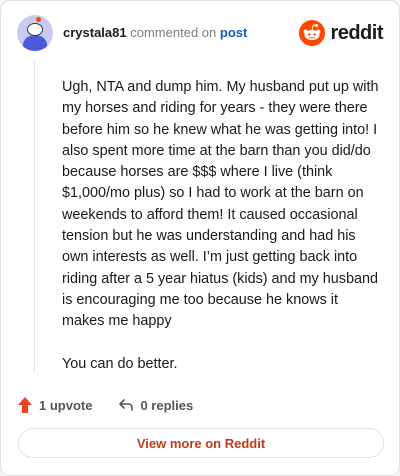 The width and height of the screenshot is (400, 476). What do you see at coordinates (356, 32) in the screenshot?
I see `reddit-wordmark: reddit` at bounding box center [356, 32].